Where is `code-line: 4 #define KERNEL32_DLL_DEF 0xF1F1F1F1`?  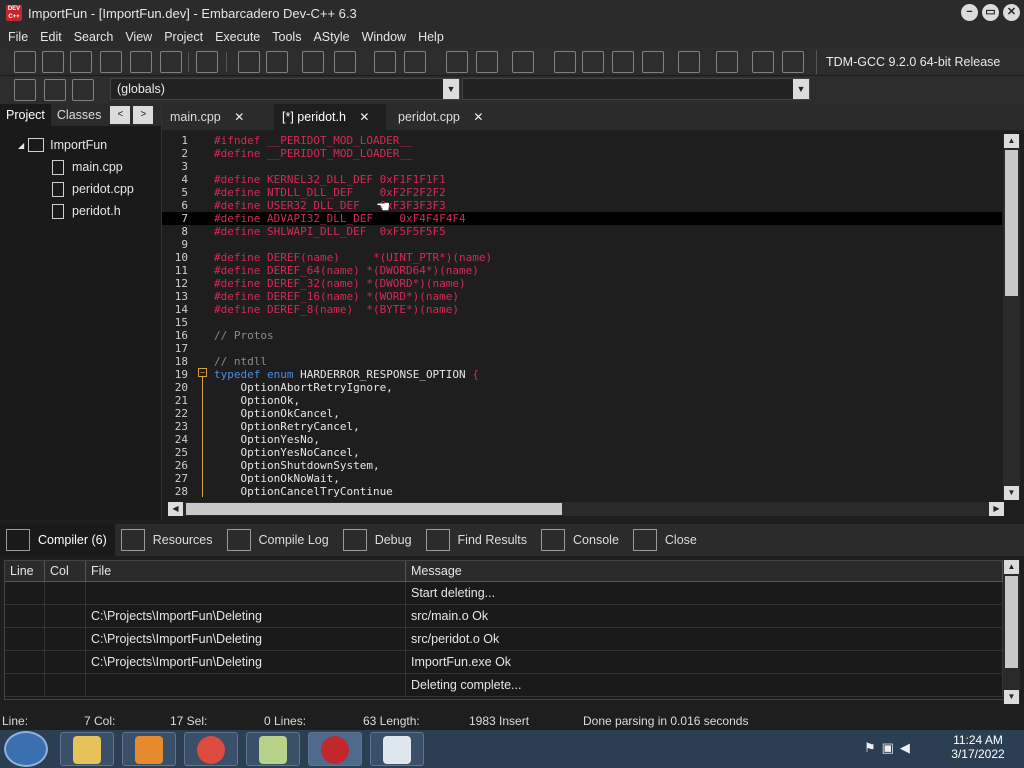
code-line: 4 #define KERNEL32_DLL_DEF 0xF1F1F1F1 is located at coordinates (582, 179).